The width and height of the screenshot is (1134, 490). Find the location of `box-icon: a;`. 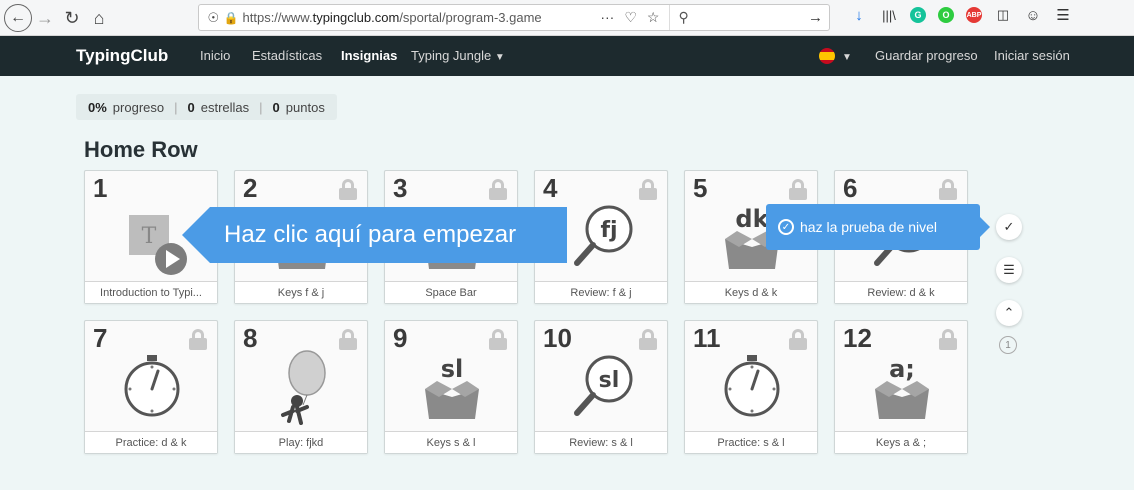

box-icon: a; is located at coordinates (901, 389).